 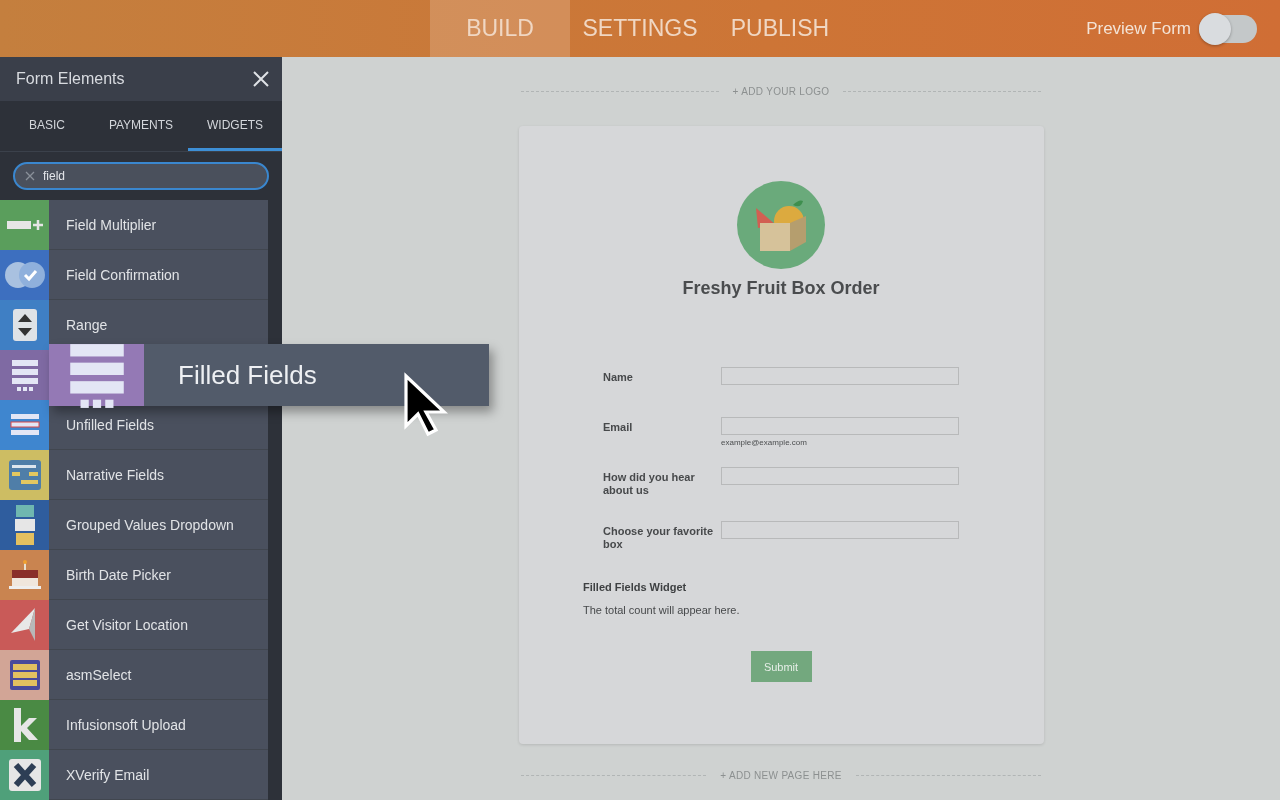 I want to click on widget-name: Infusionsoft Upload, so click(x=126, y=724).